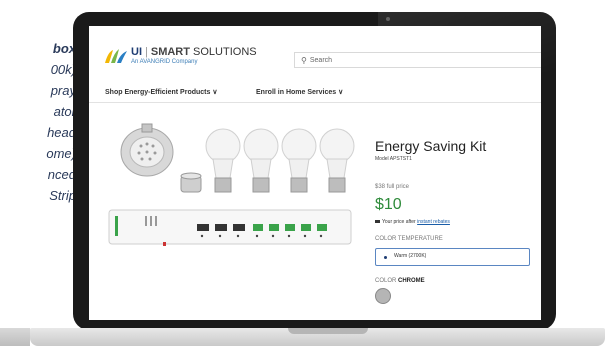  What do you see at coordinates (64, 48) in the screenshot?
I see `caption-line: box` at bounding box center [64, 48].